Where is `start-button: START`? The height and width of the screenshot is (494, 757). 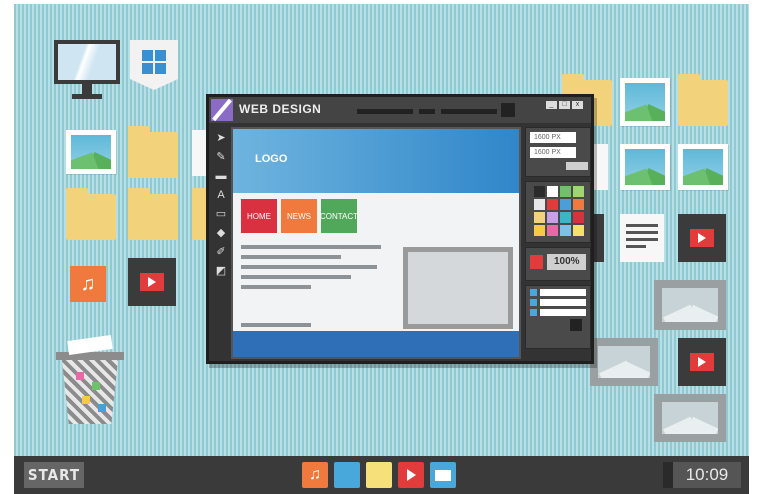
start-button: START is located at coordinates (54, 475).